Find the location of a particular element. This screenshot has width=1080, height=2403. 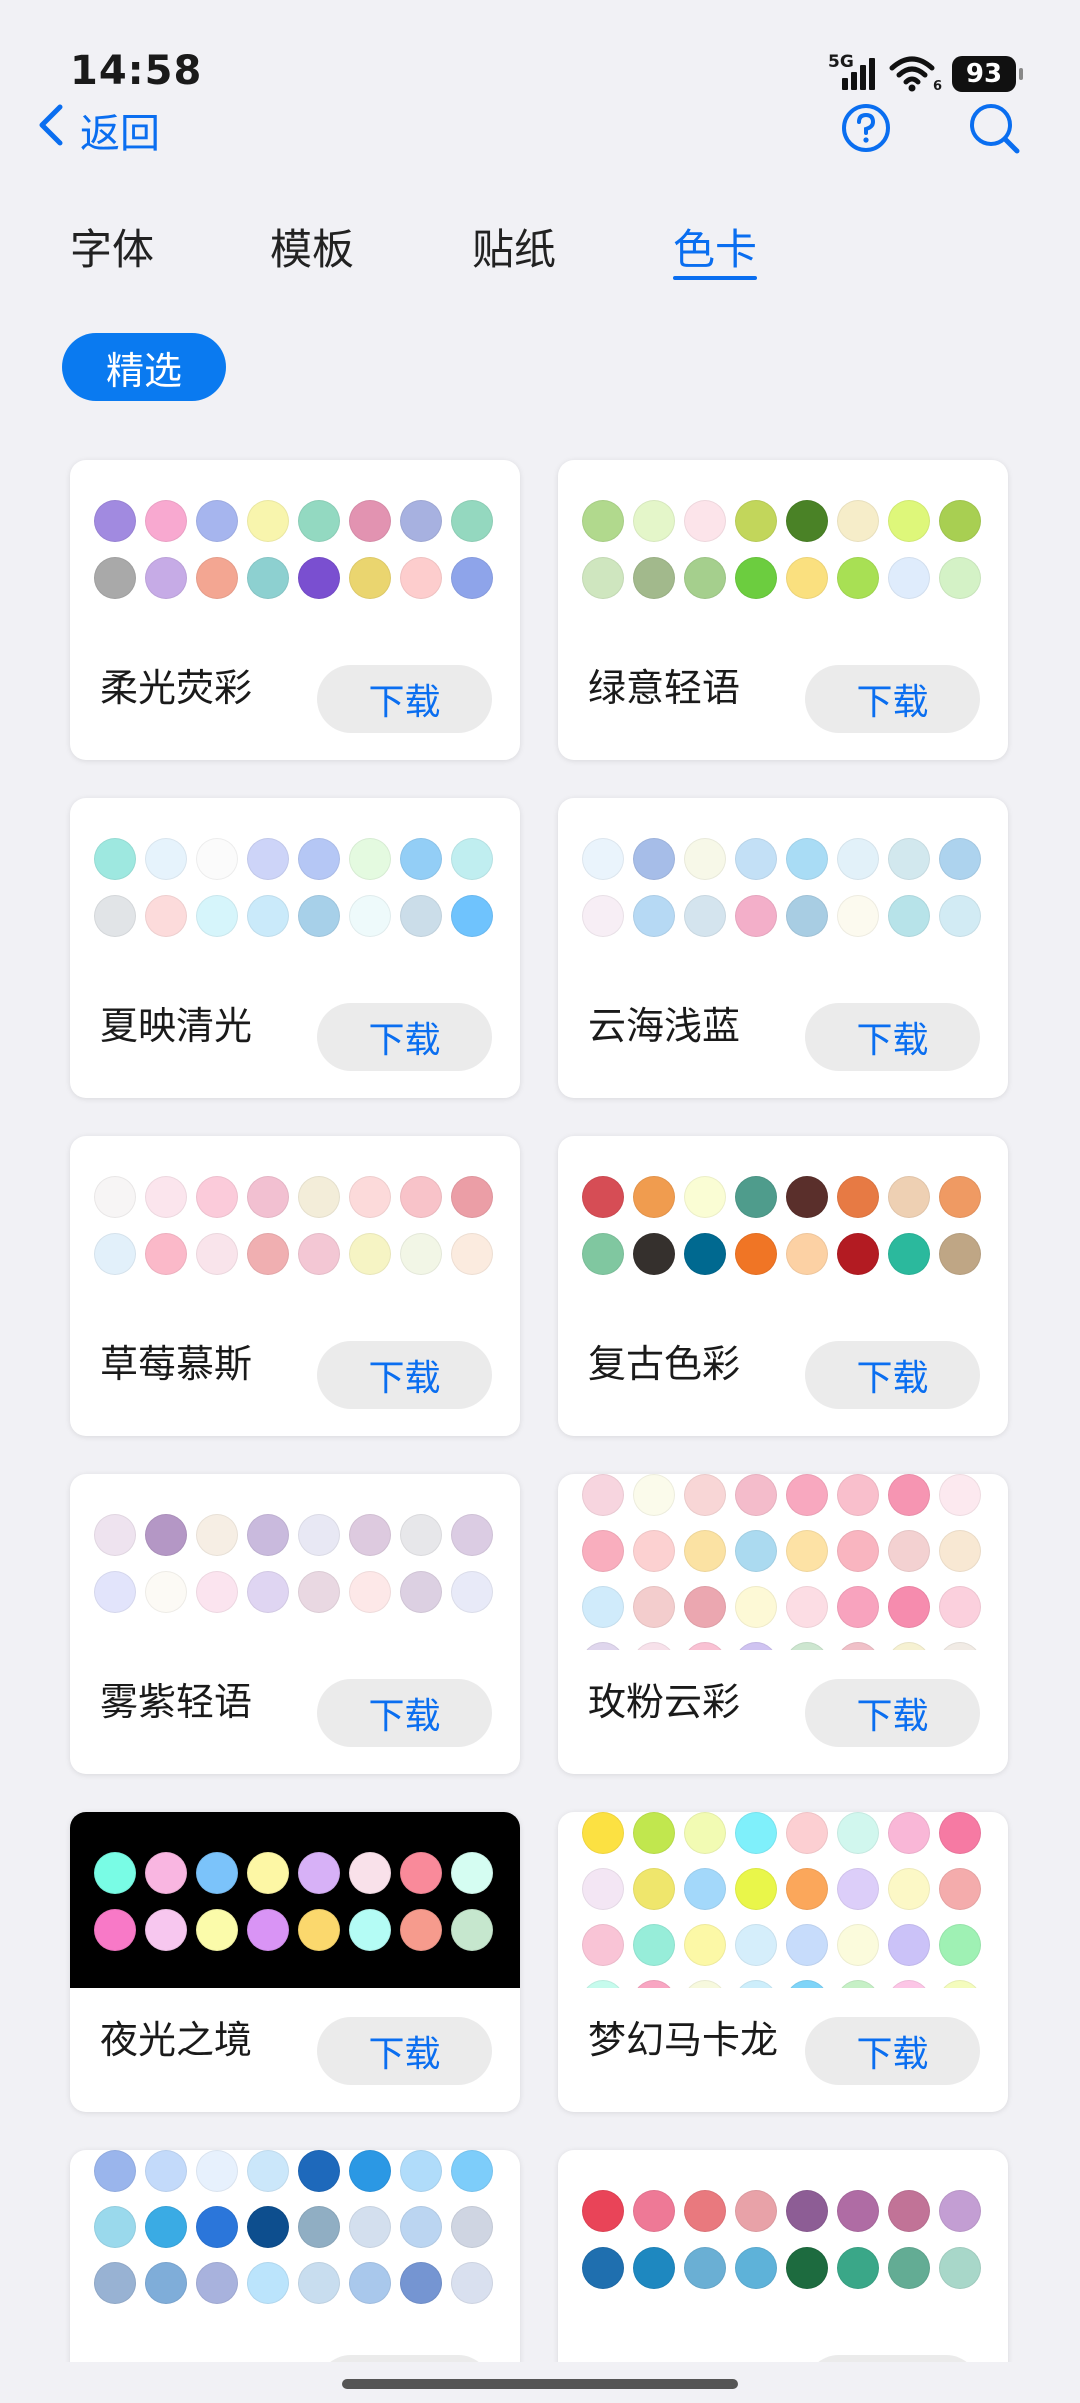

search-button is located at coordinates (994, 130).